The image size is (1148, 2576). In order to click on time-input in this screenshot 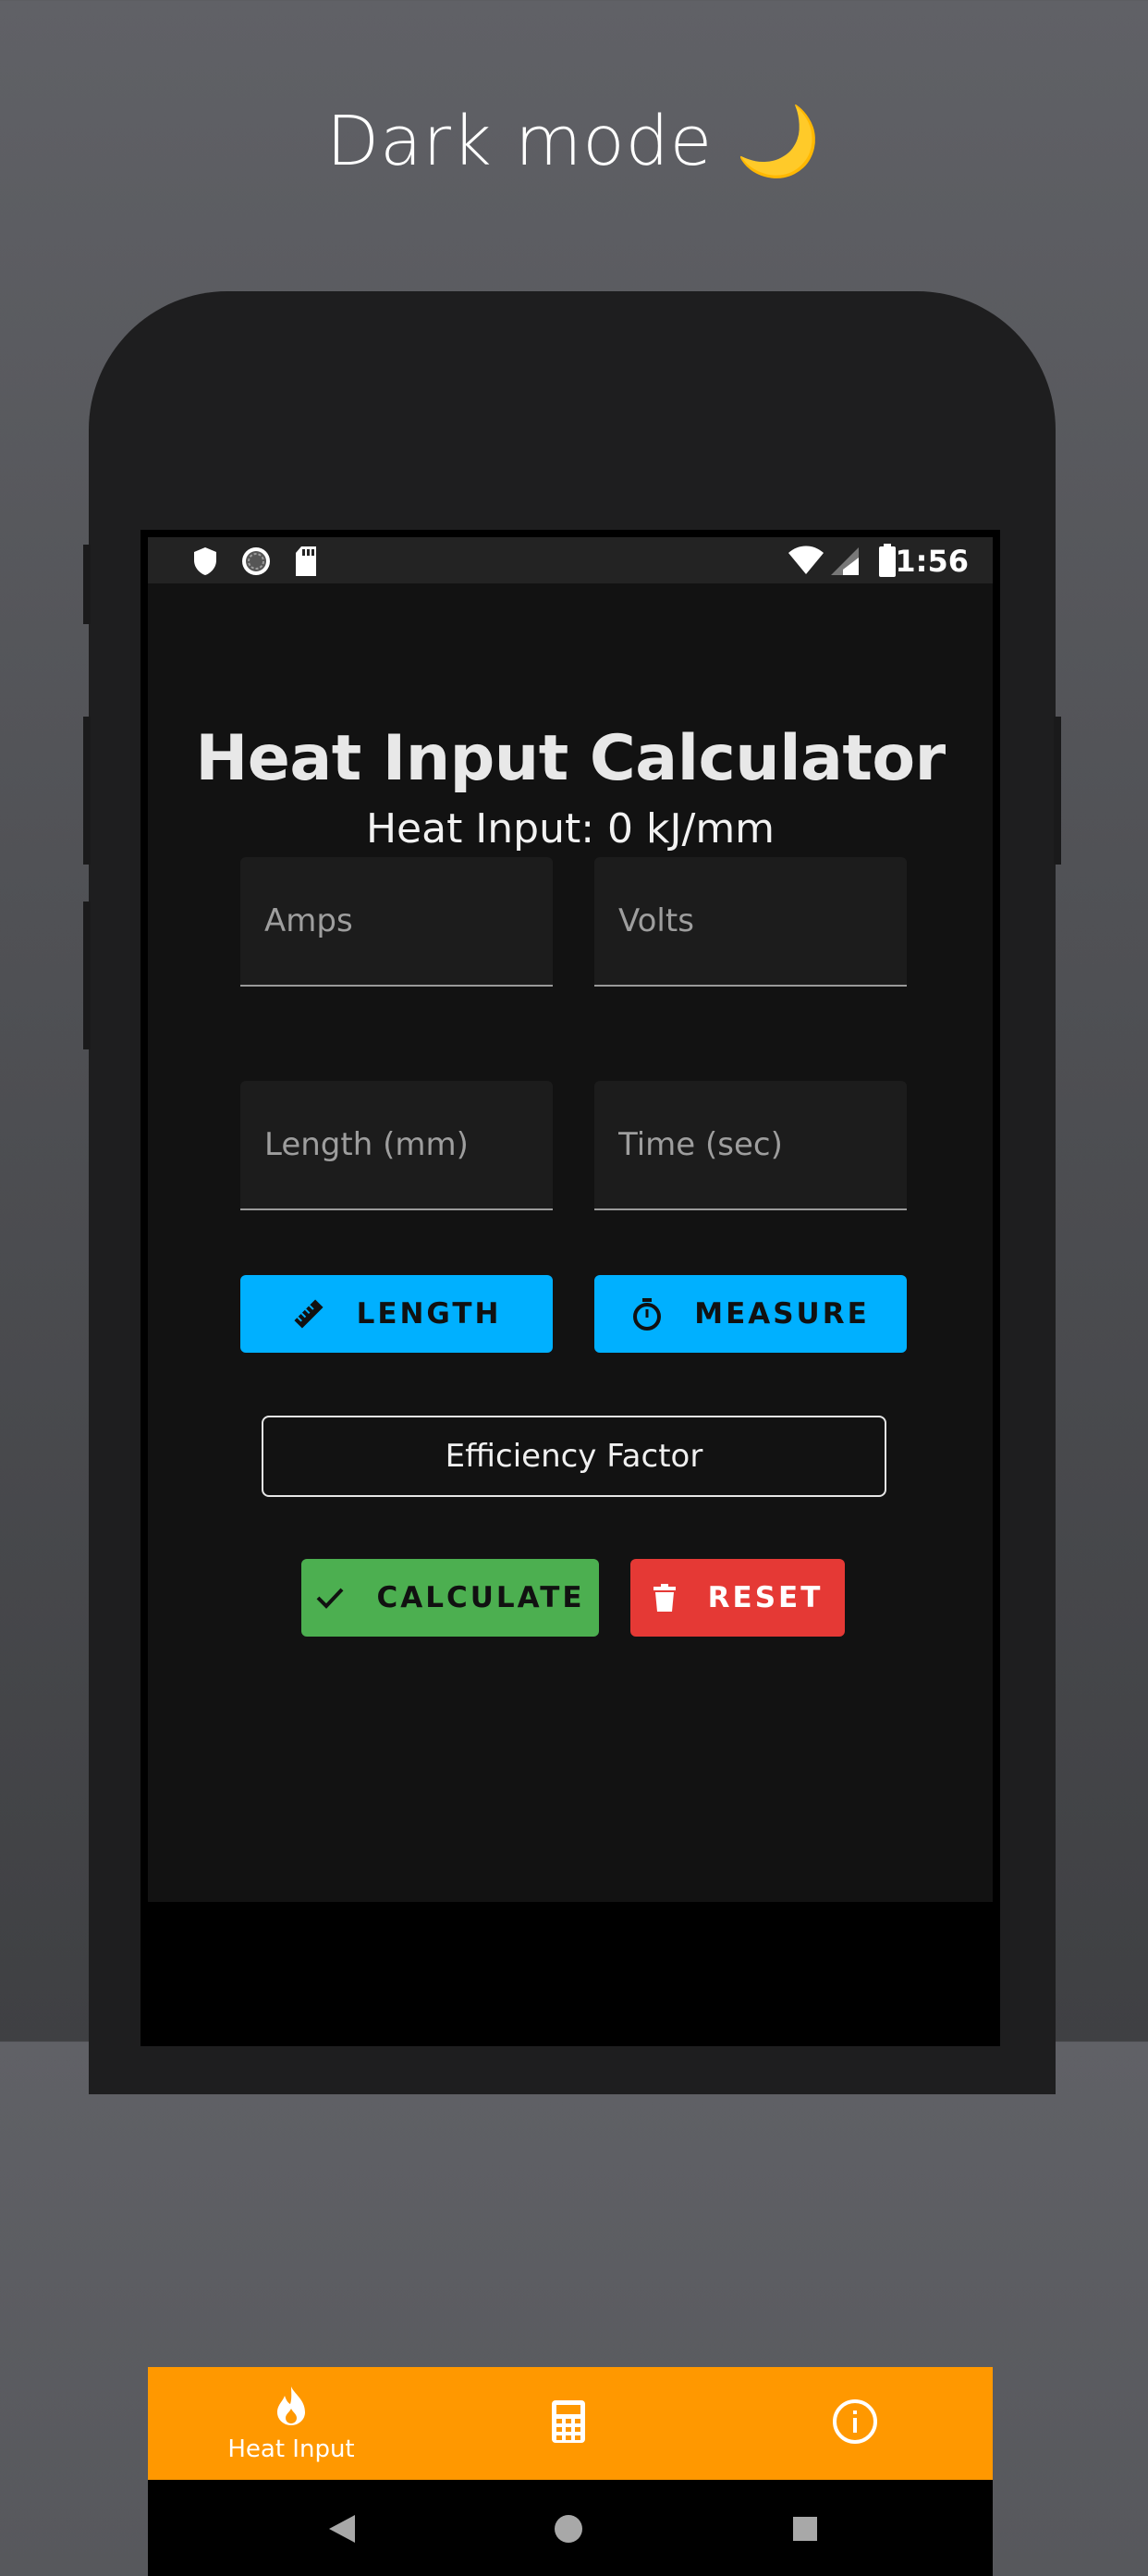, I will do `click(751, 1145)`.